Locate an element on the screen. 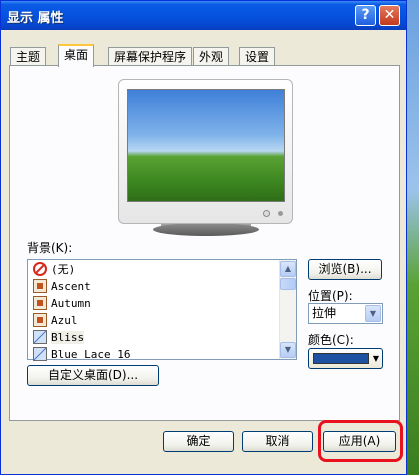 The width and height of the screenshot is (419, 475). list-item: Blue Lace 16 is located at coordinates (155, 354).